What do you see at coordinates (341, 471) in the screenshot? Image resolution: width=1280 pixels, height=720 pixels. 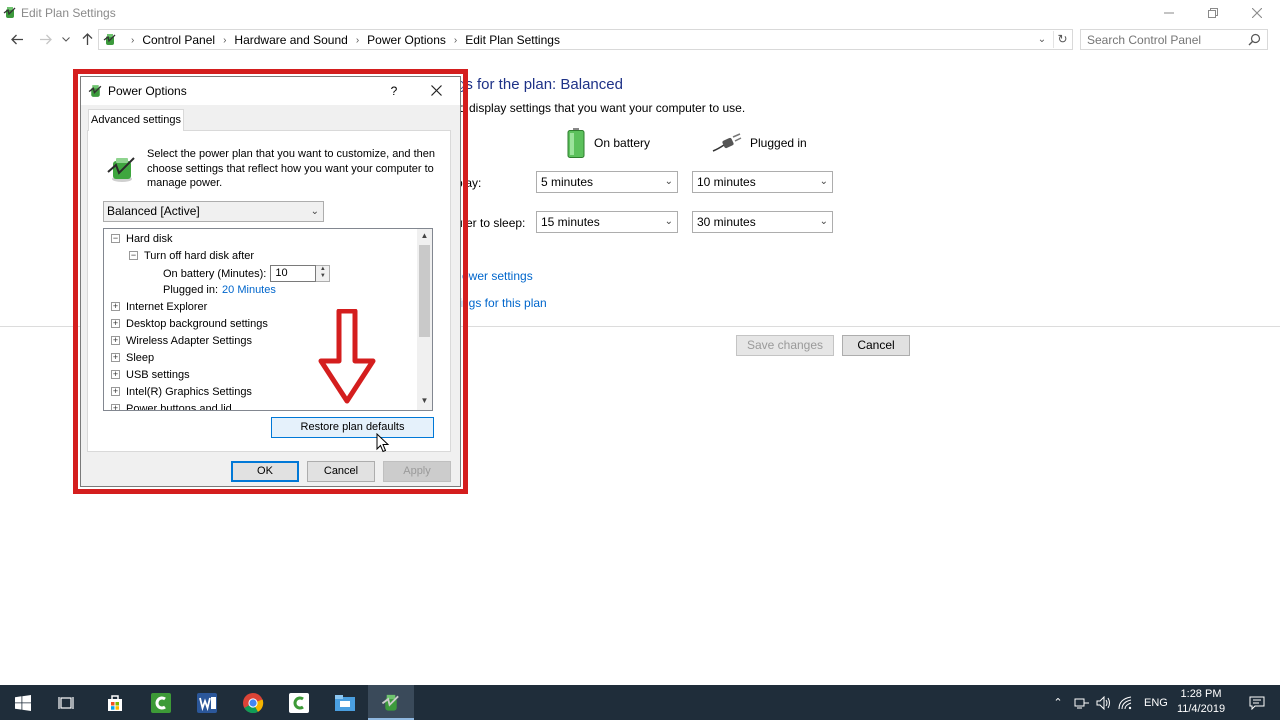 I see `dialog-cancel-button: Cancel` at bounding box center [341, 471].